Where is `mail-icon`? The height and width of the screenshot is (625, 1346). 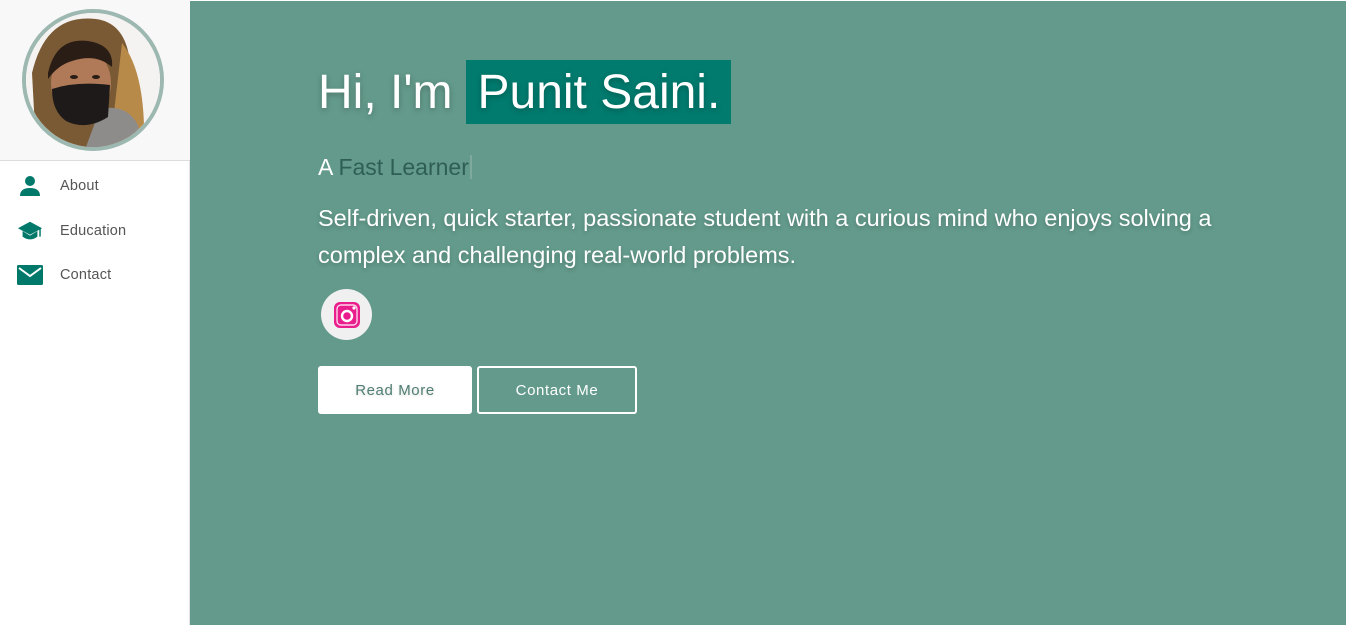
mail-icon is located at coordinates (30, 275).